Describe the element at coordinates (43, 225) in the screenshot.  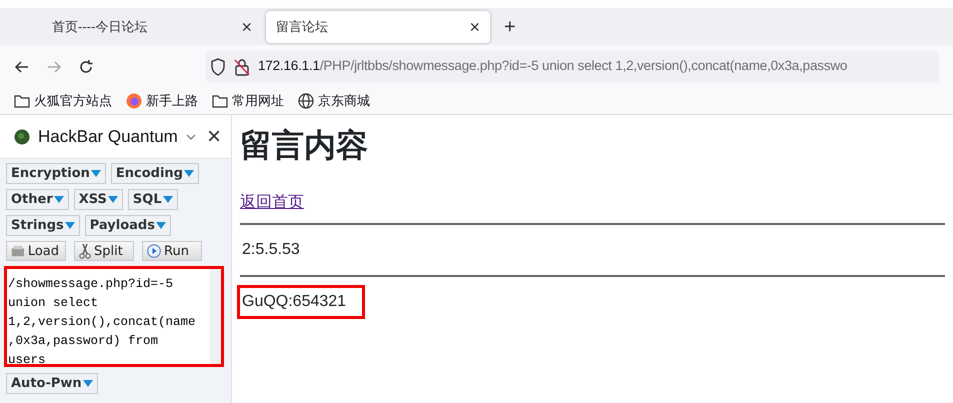
I see `menu-button: Strings` at that location.